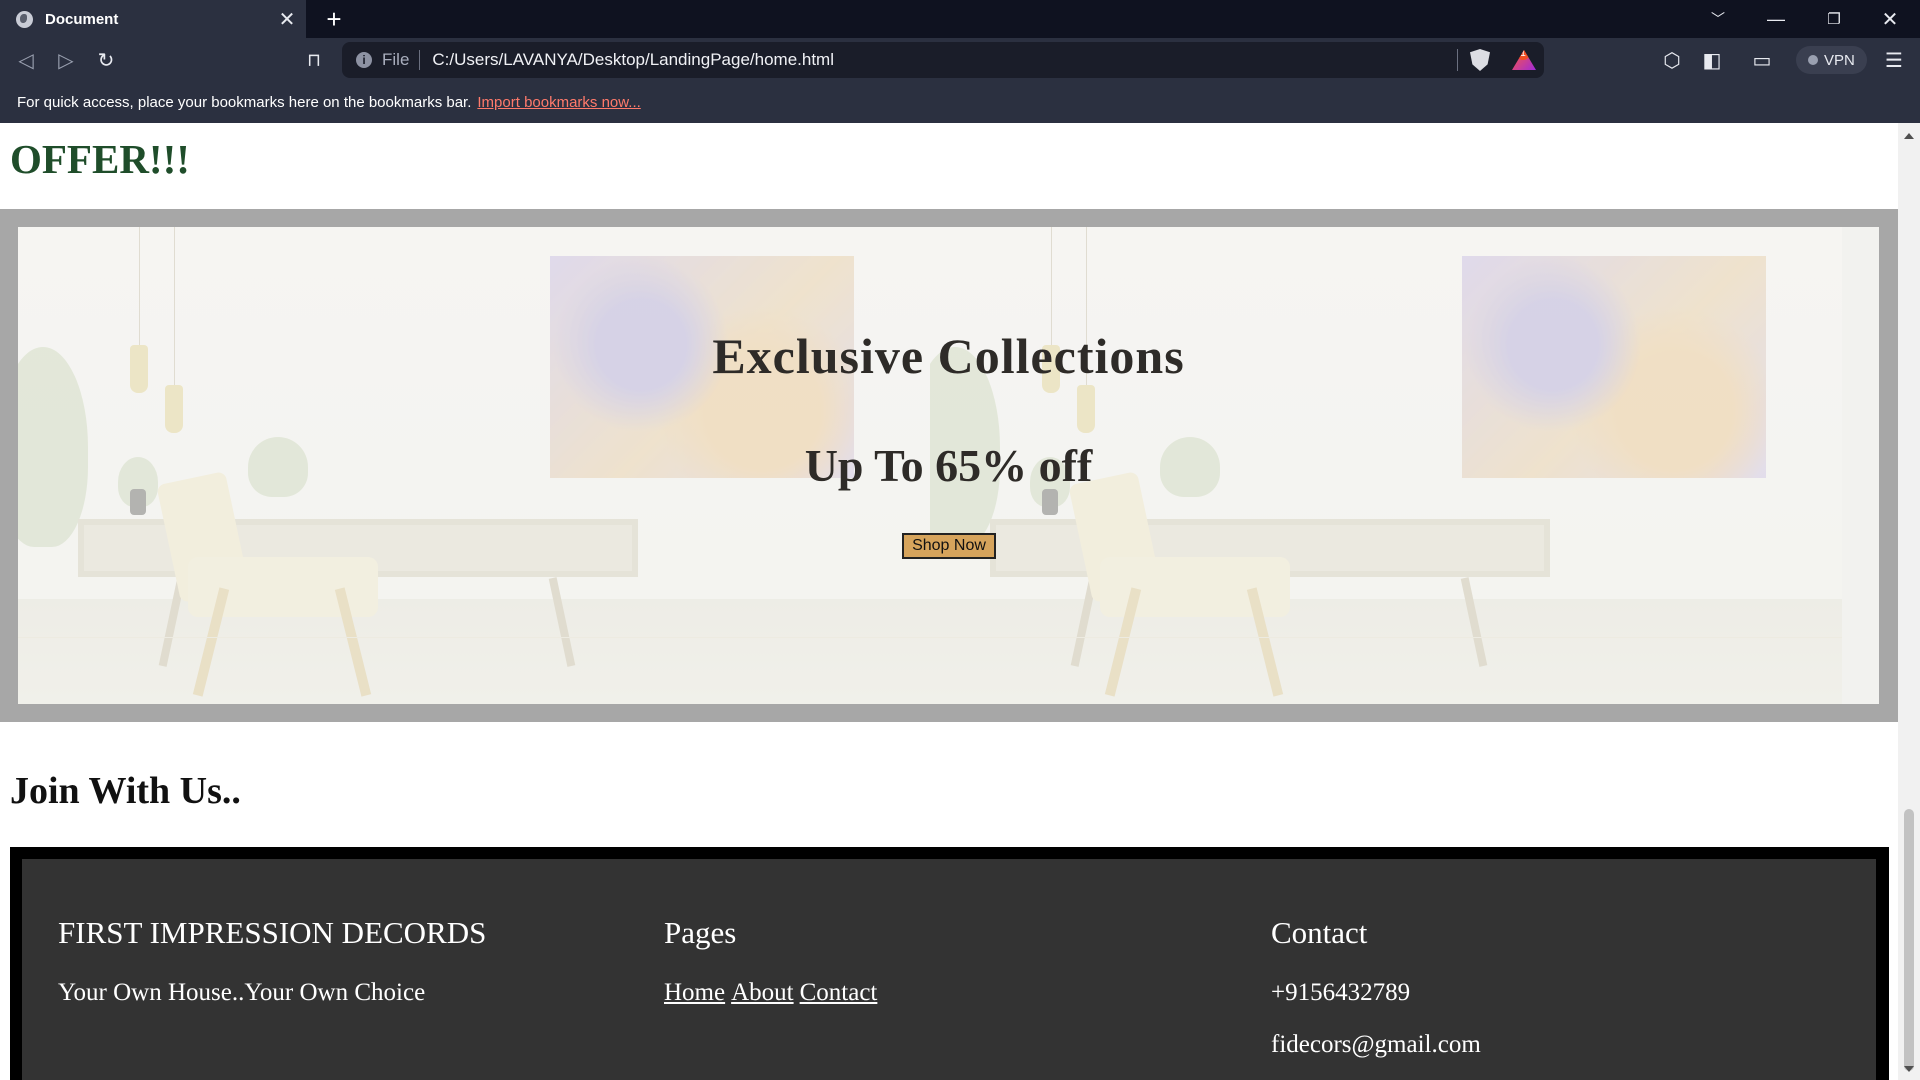  What do you see at coordinates (1672, 60) in the screenshot?
I see `extensions-icon: ⬡` at bounding box center [1672, 60].